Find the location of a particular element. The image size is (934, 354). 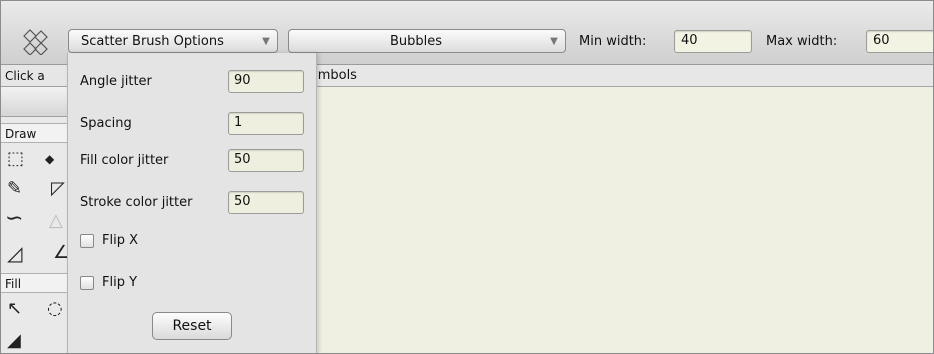

flip-x-checkbox: Flip X is located at coordinates (109, 240).